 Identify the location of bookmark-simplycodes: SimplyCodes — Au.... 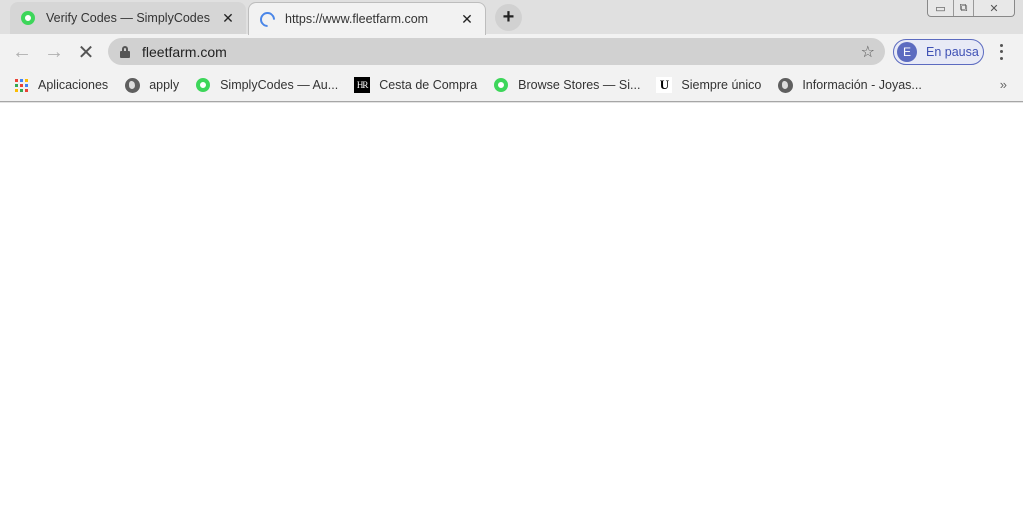
(266, 85).